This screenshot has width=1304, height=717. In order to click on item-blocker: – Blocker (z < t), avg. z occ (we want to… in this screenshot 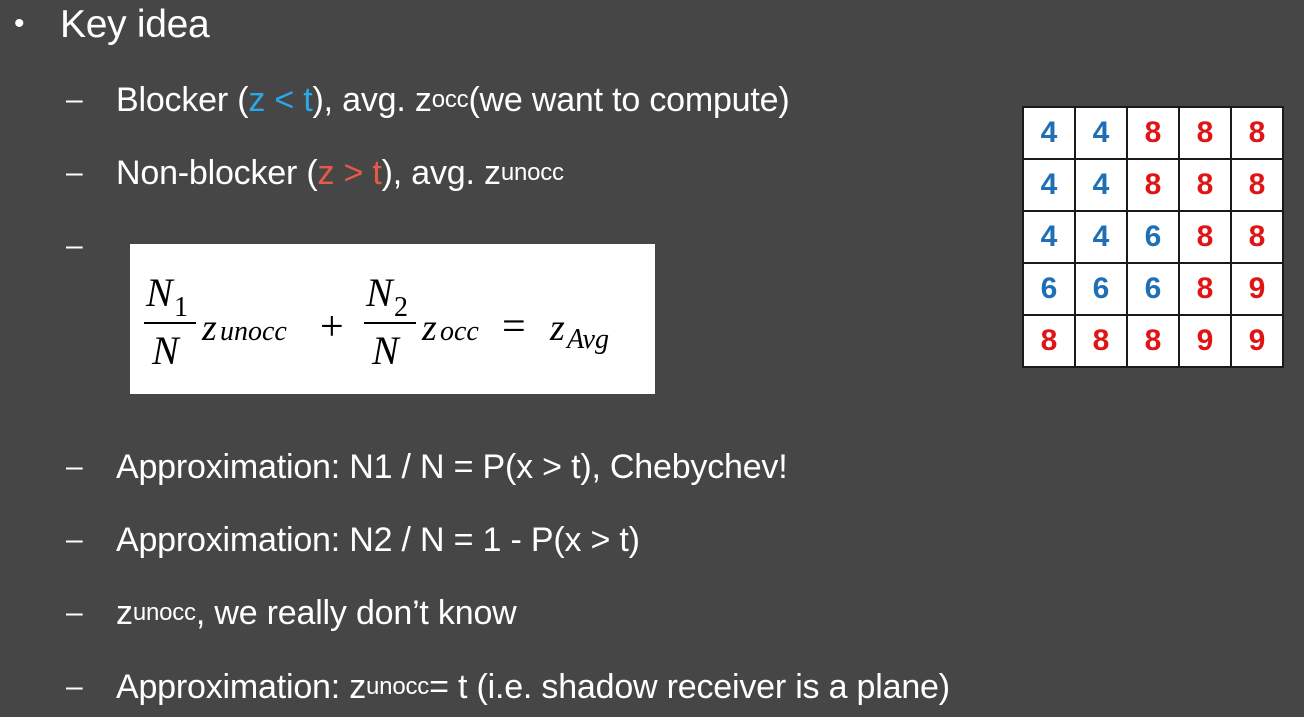, I will do `click(428, 100)`.